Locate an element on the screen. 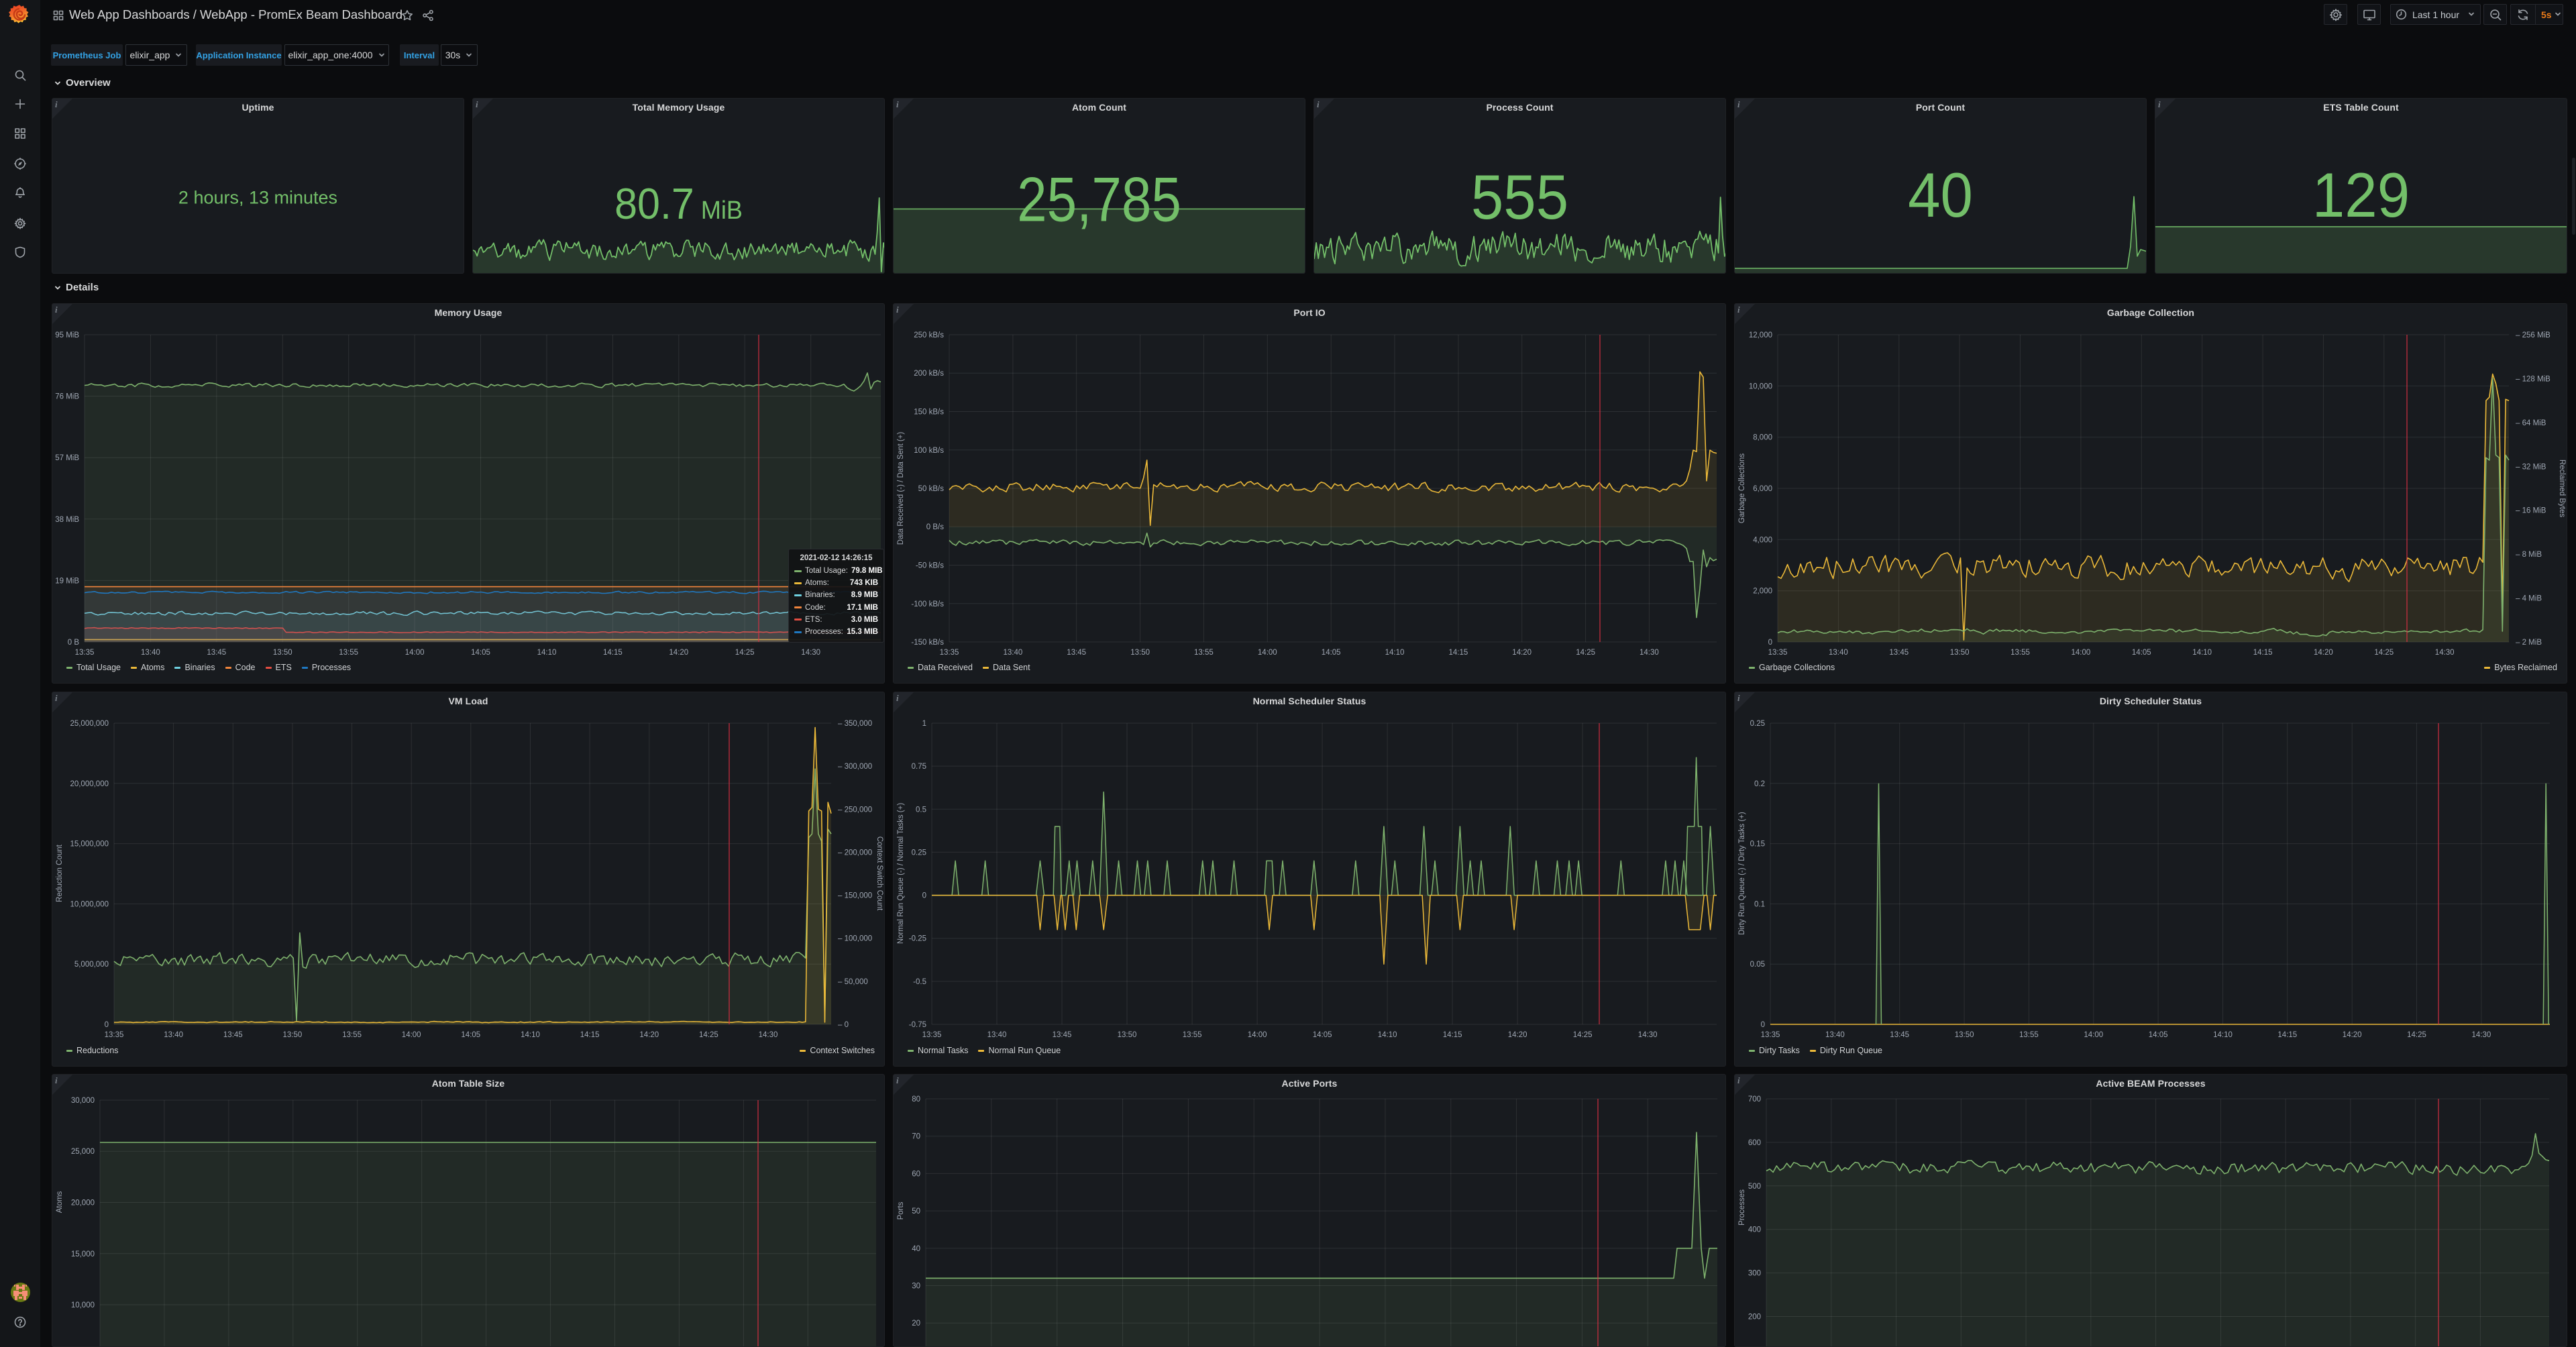  svg-text: 19 MiB is located at coordinates (67, 581).